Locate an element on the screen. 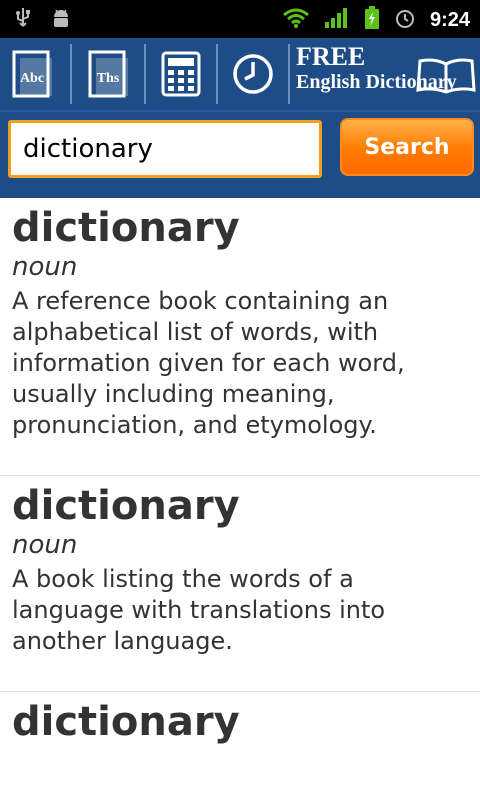  android-debug-icon is located at coordinates (61, 20).